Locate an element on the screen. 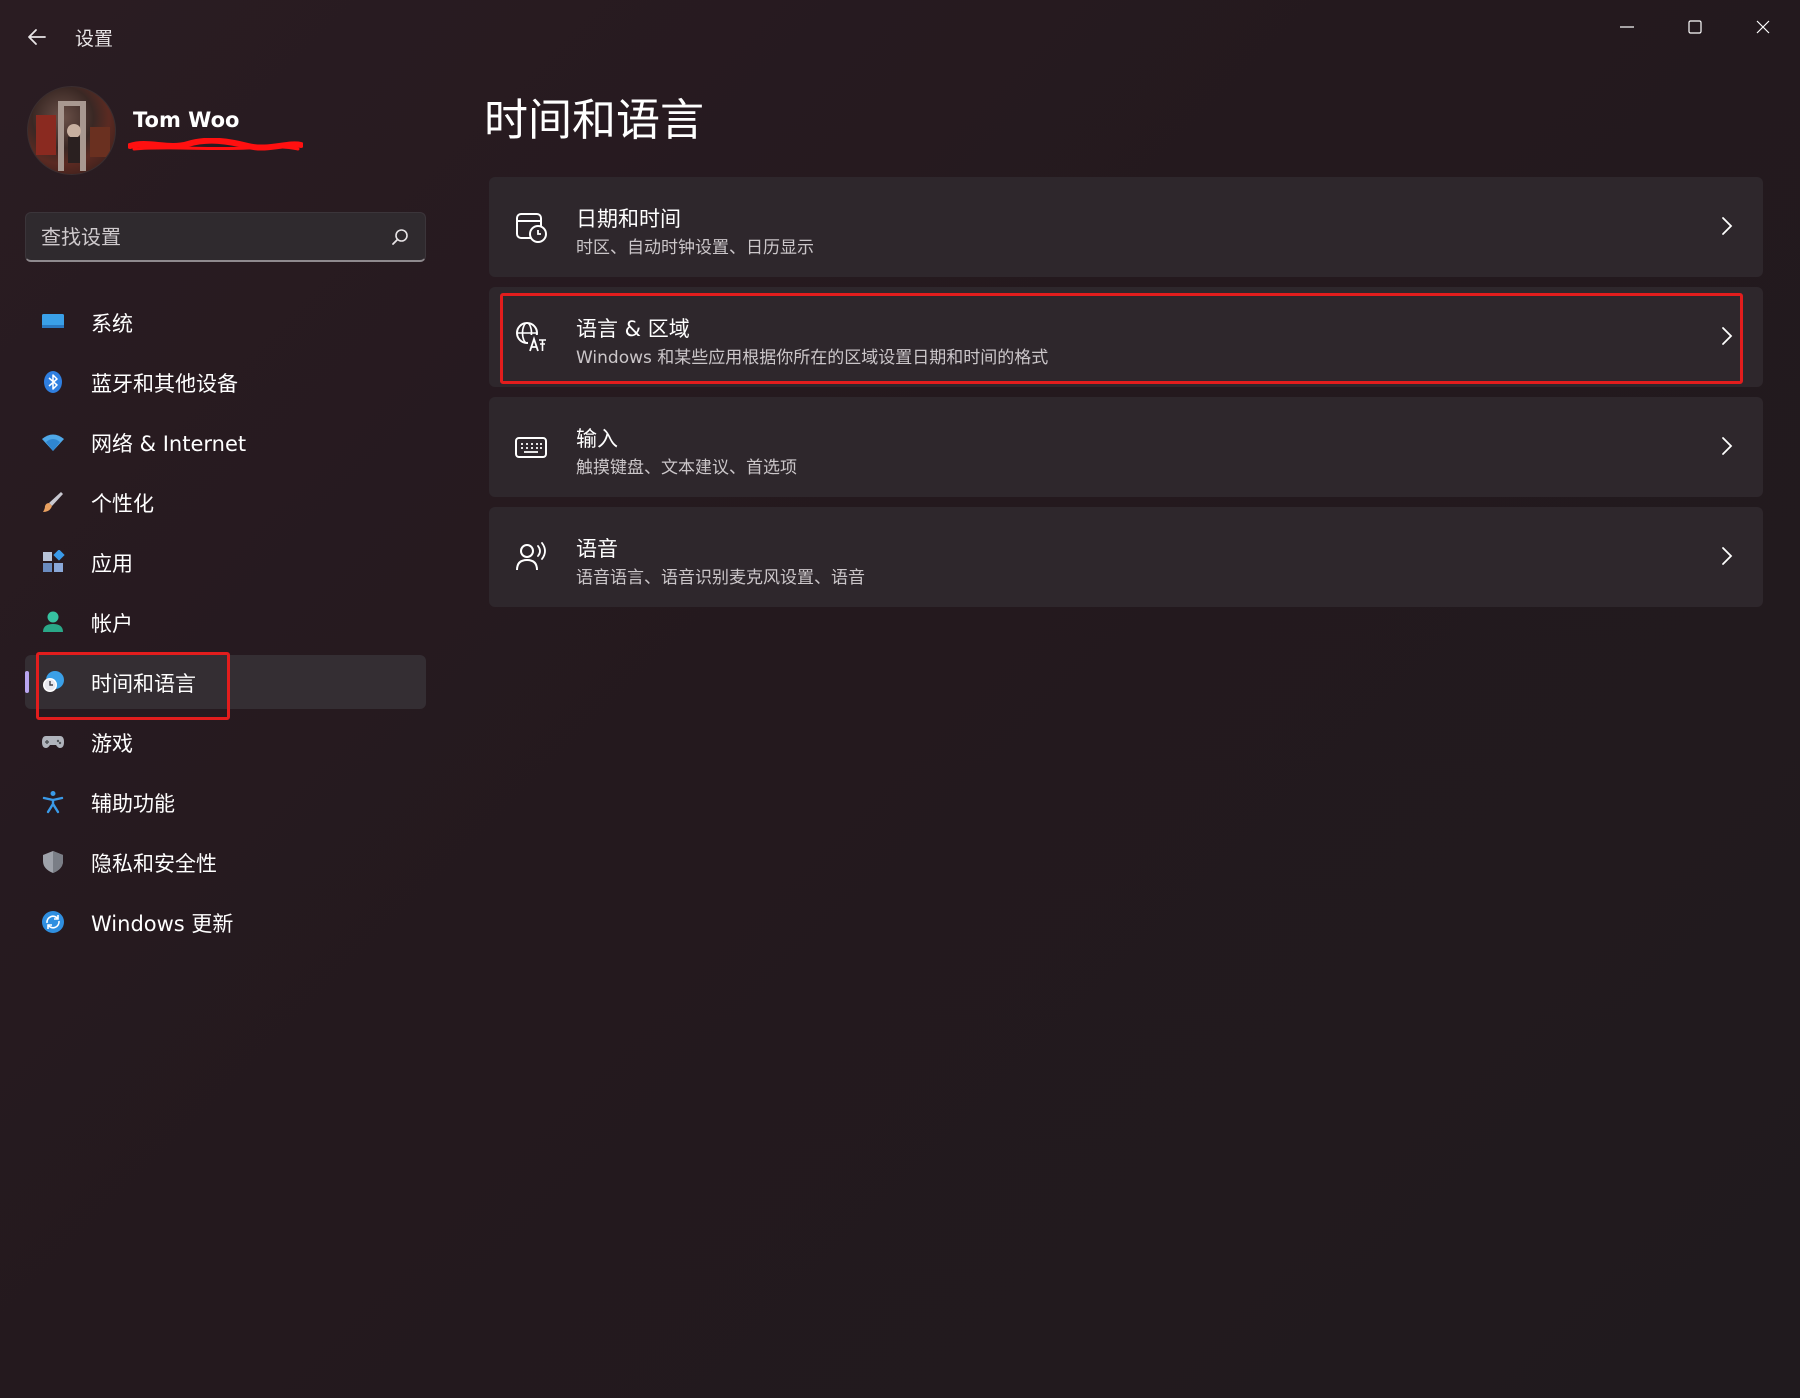 The height and width of the screenshot is (1398, 1800). minimize-button is located at coordinates (1627, 27).